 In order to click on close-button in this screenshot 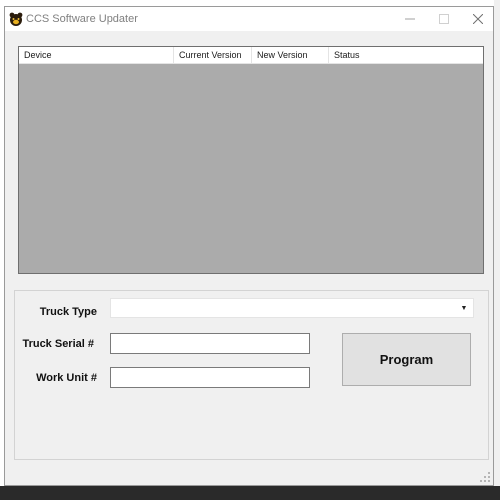, I will do `click(478, 19)`.